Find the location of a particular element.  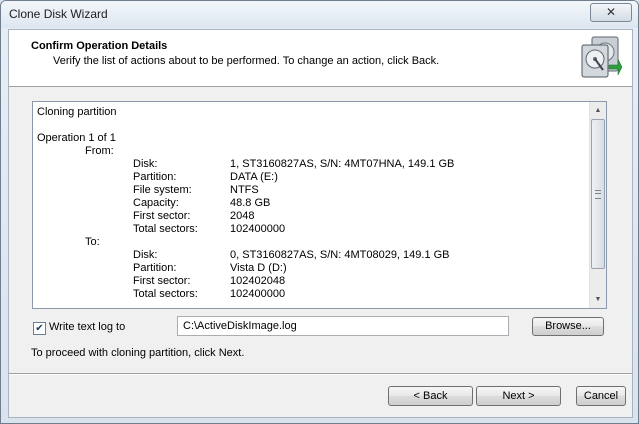

write-log-label: Write text log to is located at coordinates (87, 327).